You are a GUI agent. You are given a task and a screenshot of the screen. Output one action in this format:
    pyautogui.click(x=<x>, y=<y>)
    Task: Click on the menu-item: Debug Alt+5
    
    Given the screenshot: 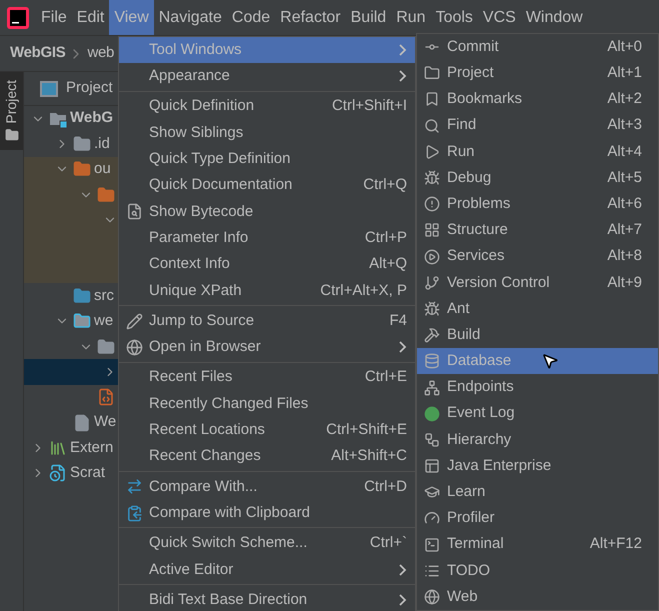 What is the action you would take?
    pyautogui.click(x=537, y=178)
    